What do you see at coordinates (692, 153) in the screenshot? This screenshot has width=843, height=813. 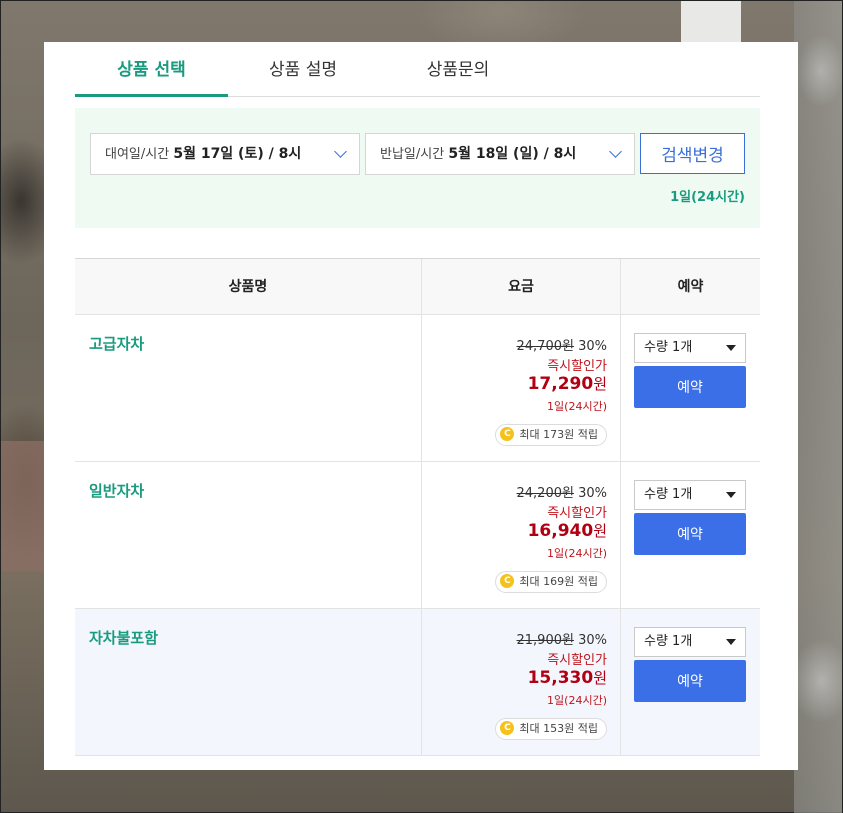 I see `search-change-button: 검색변경` at bounding box center [692, 153].